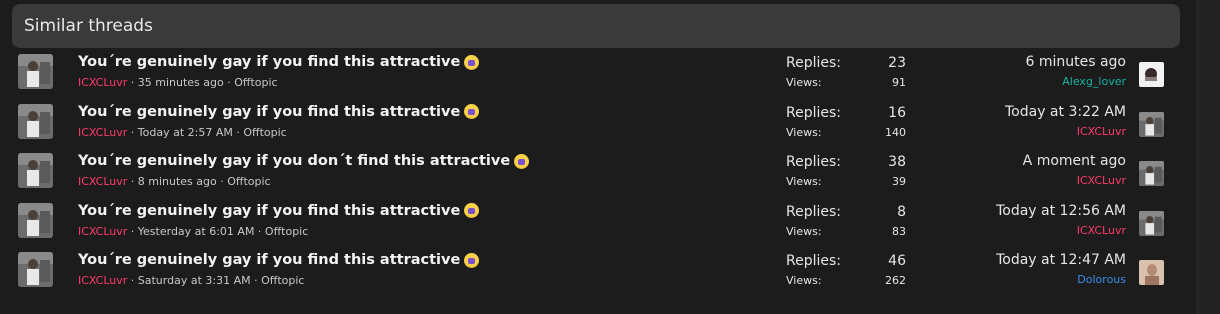 The image size is (1220, 314). Describe the element at coordinates (1061, 260) in the screenshot. I see `last-post-time: Today at 12:47 AM` at that location.